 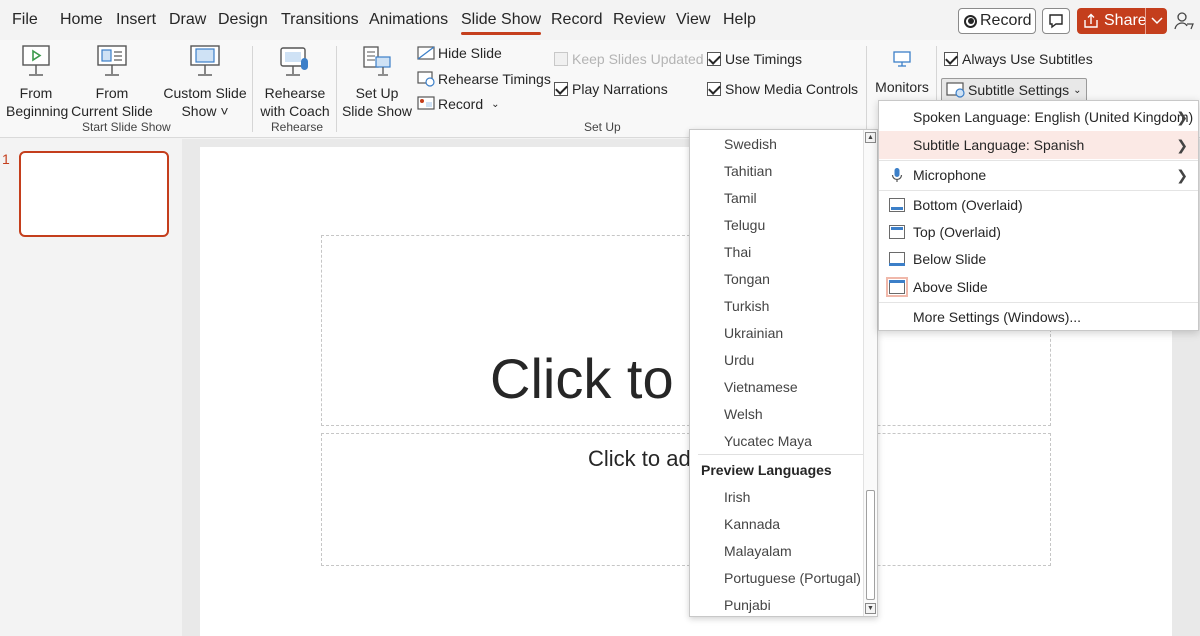 What do you see at coordinates (968, 205) in the screenshot?
I see `bottom-overlaid-label: Bottom (Overlaid)` at bounding box center [968, 205].